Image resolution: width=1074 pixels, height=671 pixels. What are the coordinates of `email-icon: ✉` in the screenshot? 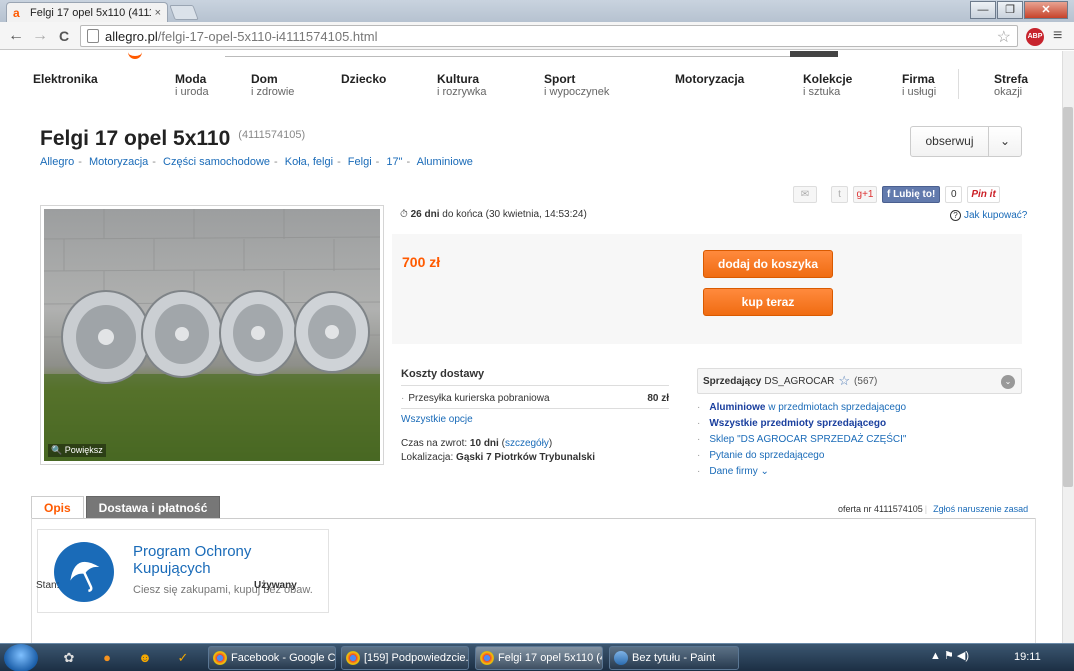 It's located at (805, 194).